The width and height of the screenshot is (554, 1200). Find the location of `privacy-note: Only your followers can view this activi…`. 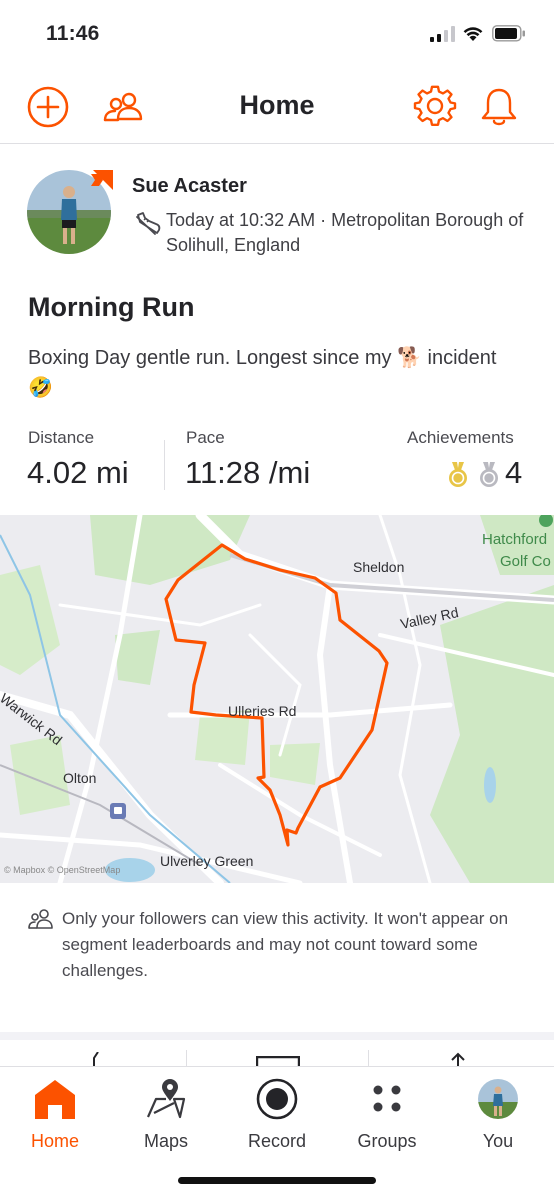

privacy-note: Only your followers can view this activi… is located at coordinates (278, 945).